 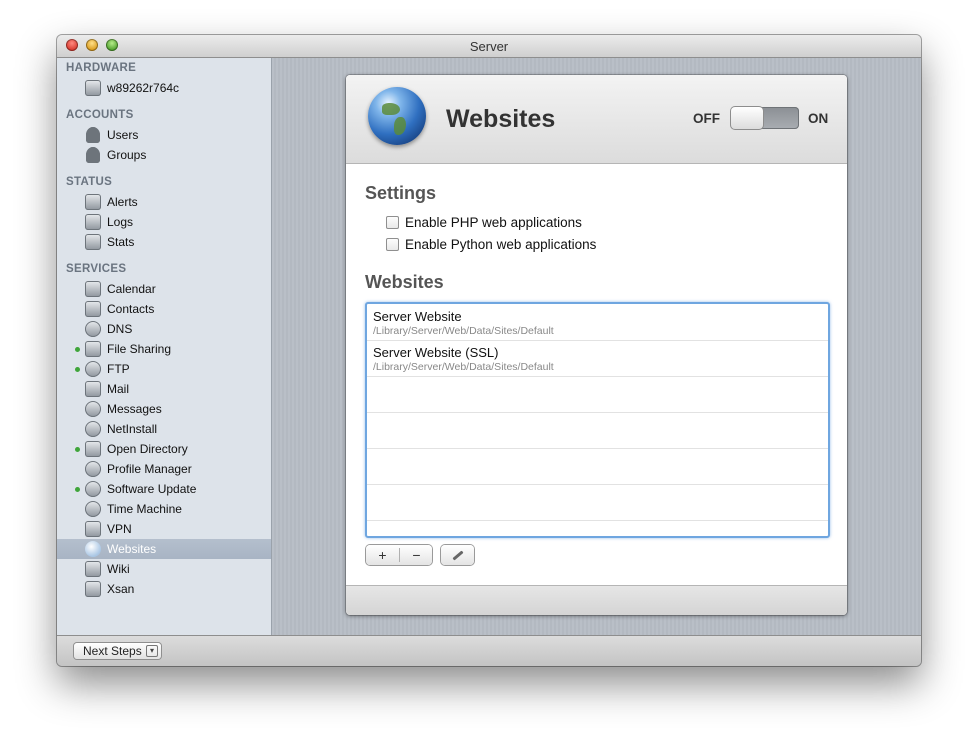 I want to click on sidebar-item-label: Websites, so click(x=132, y=549).